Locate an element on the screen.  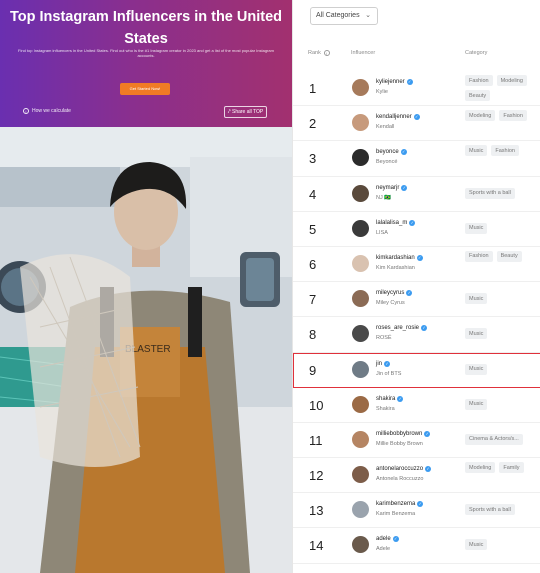
how-we-calculate-link: i How we calculate is located at coordinates (47, 111).